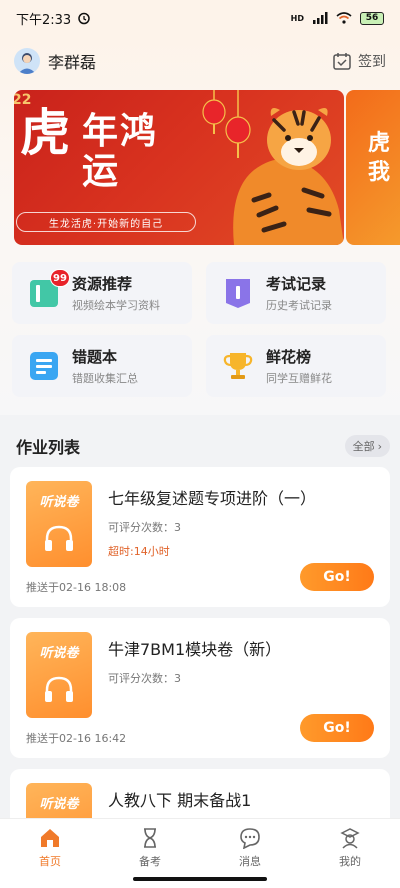 The height and width of the screenshot is (888, 400). Describe the element at coordinates (344, 18) in the screenshot. I see `wifi-icon` at that location.